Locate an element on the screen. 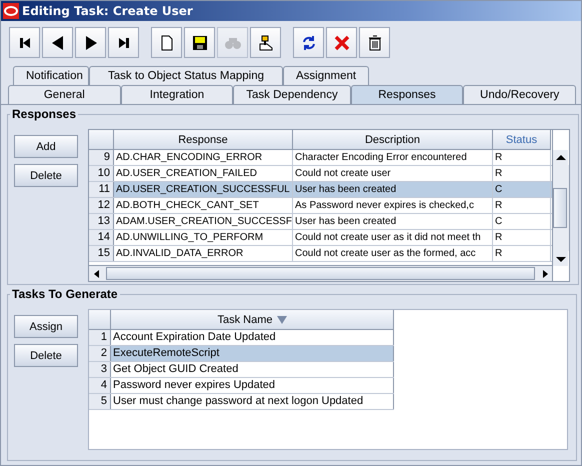 The image size is (582, 466). table-cell: AD.CHAR_ENCODING_ERROR is located at coordinates (203, 157).